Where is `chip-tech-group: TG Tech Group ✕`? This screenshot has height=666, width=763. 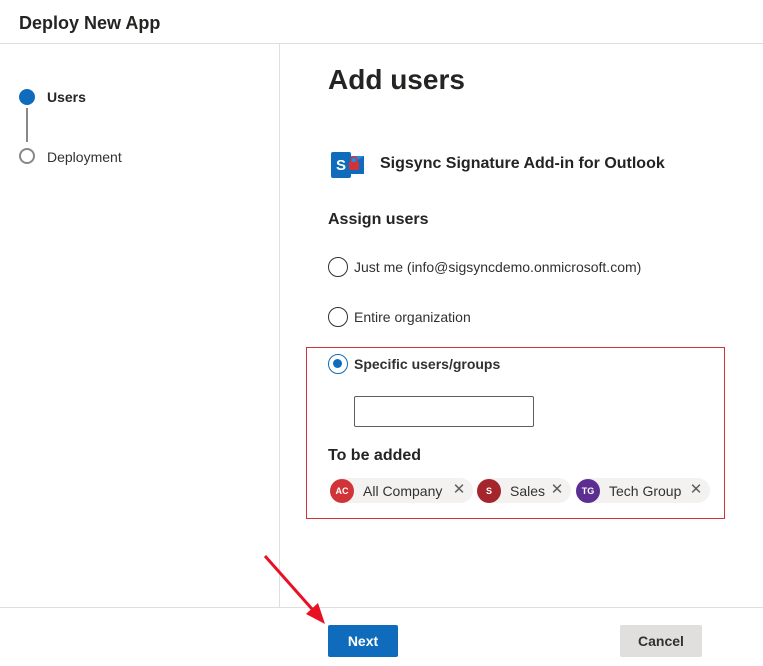 chip-tech-group: TG Tech Group ✕ is located at coordinates (643, 490).